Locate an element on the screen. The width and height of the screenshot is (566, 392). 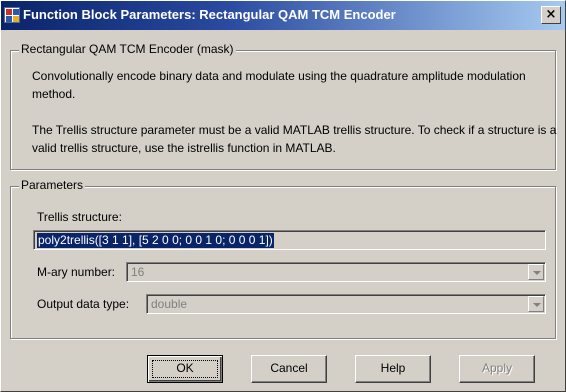
cancel-button: Cancel is located at coordinates (289, 369).